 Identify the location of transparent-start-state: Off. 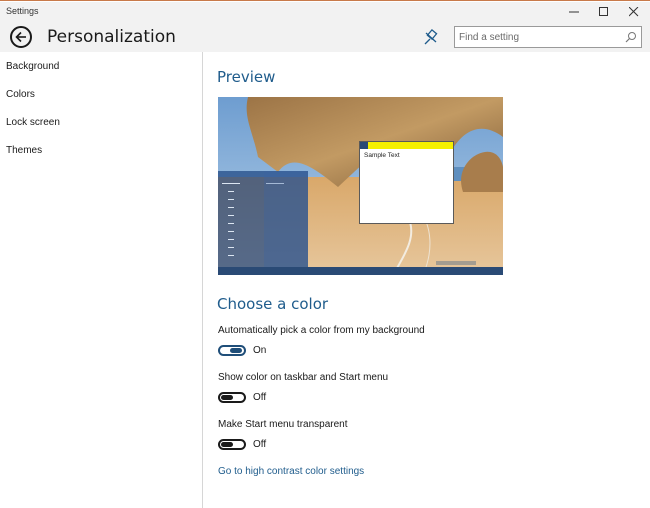
(260, 444).